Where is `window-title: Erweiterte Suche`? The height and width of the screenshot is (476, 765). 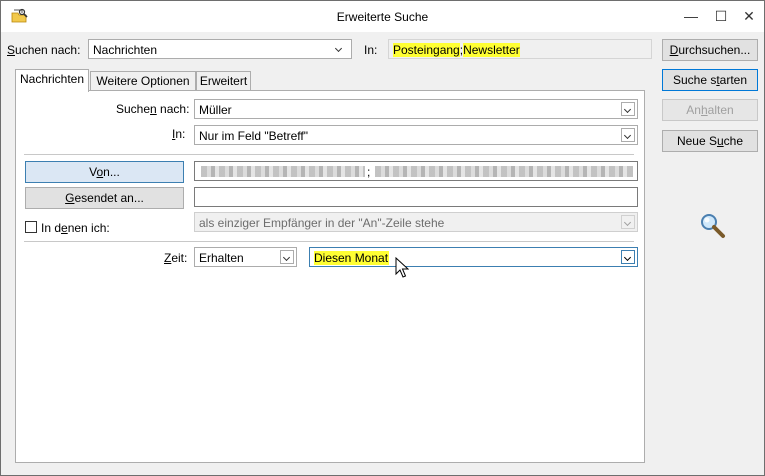
window-title: Erweiterte Suche is located at coordinates (382, 17).